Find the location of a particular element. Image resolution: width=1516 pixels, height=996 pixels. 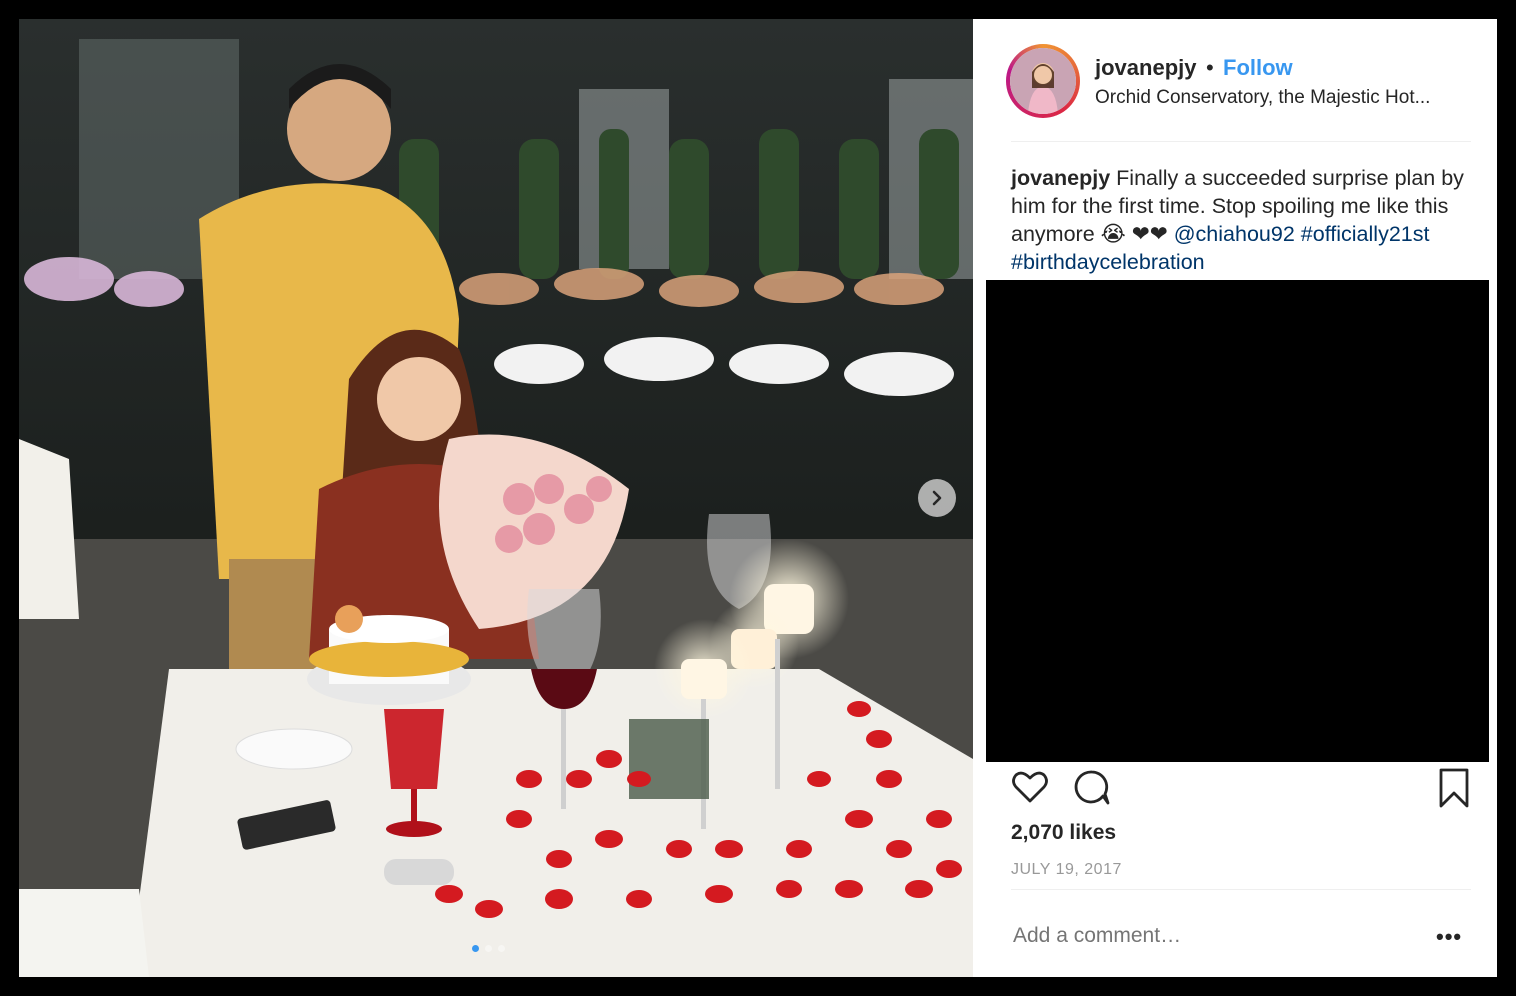

hashtag-link: #birthdaycelebration is located at coordinates (1108, 262).